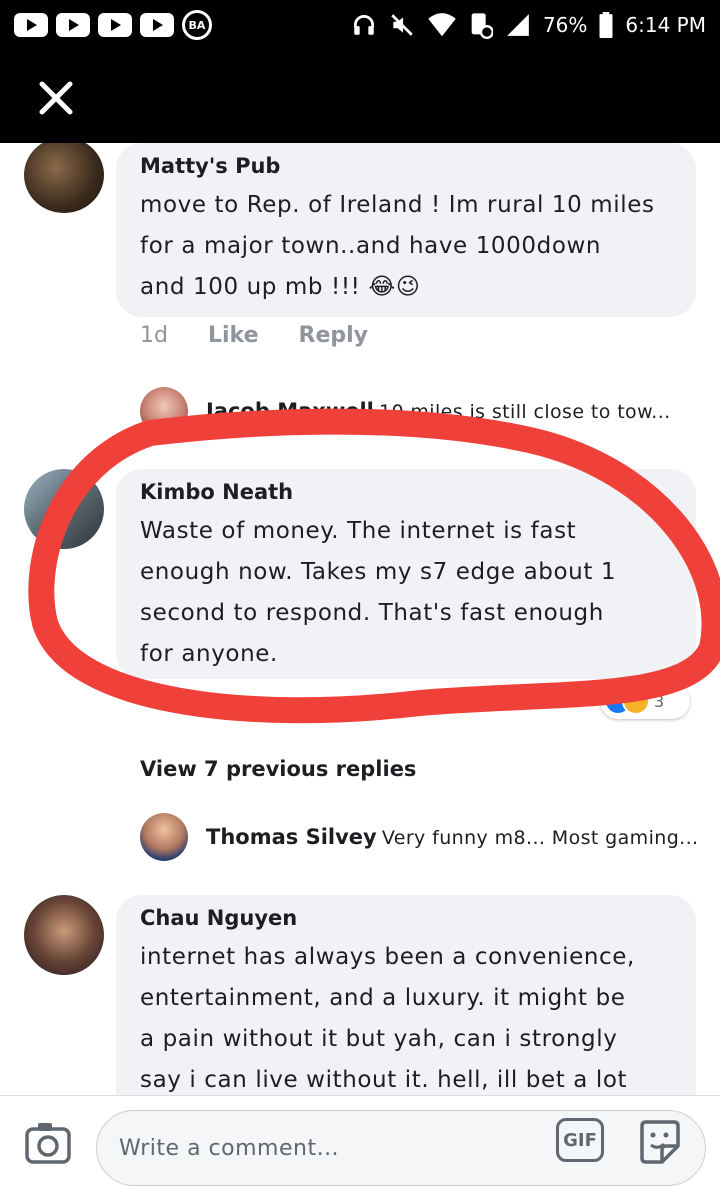  I want to click on comment-text: enough now. Takes my s7 edge about 1, so click(378, 572).